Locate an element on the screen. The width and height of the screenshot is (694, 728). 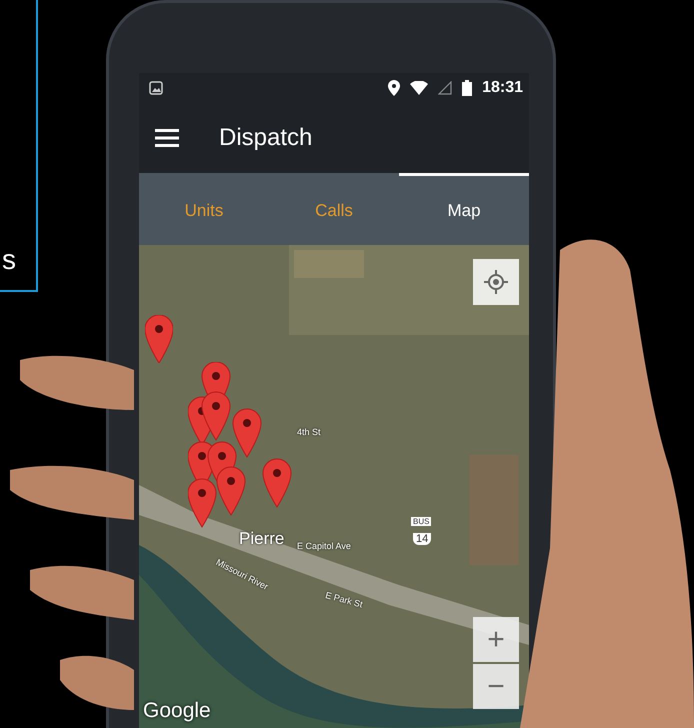
crosshair-icon is located at coordinates (496, 282).